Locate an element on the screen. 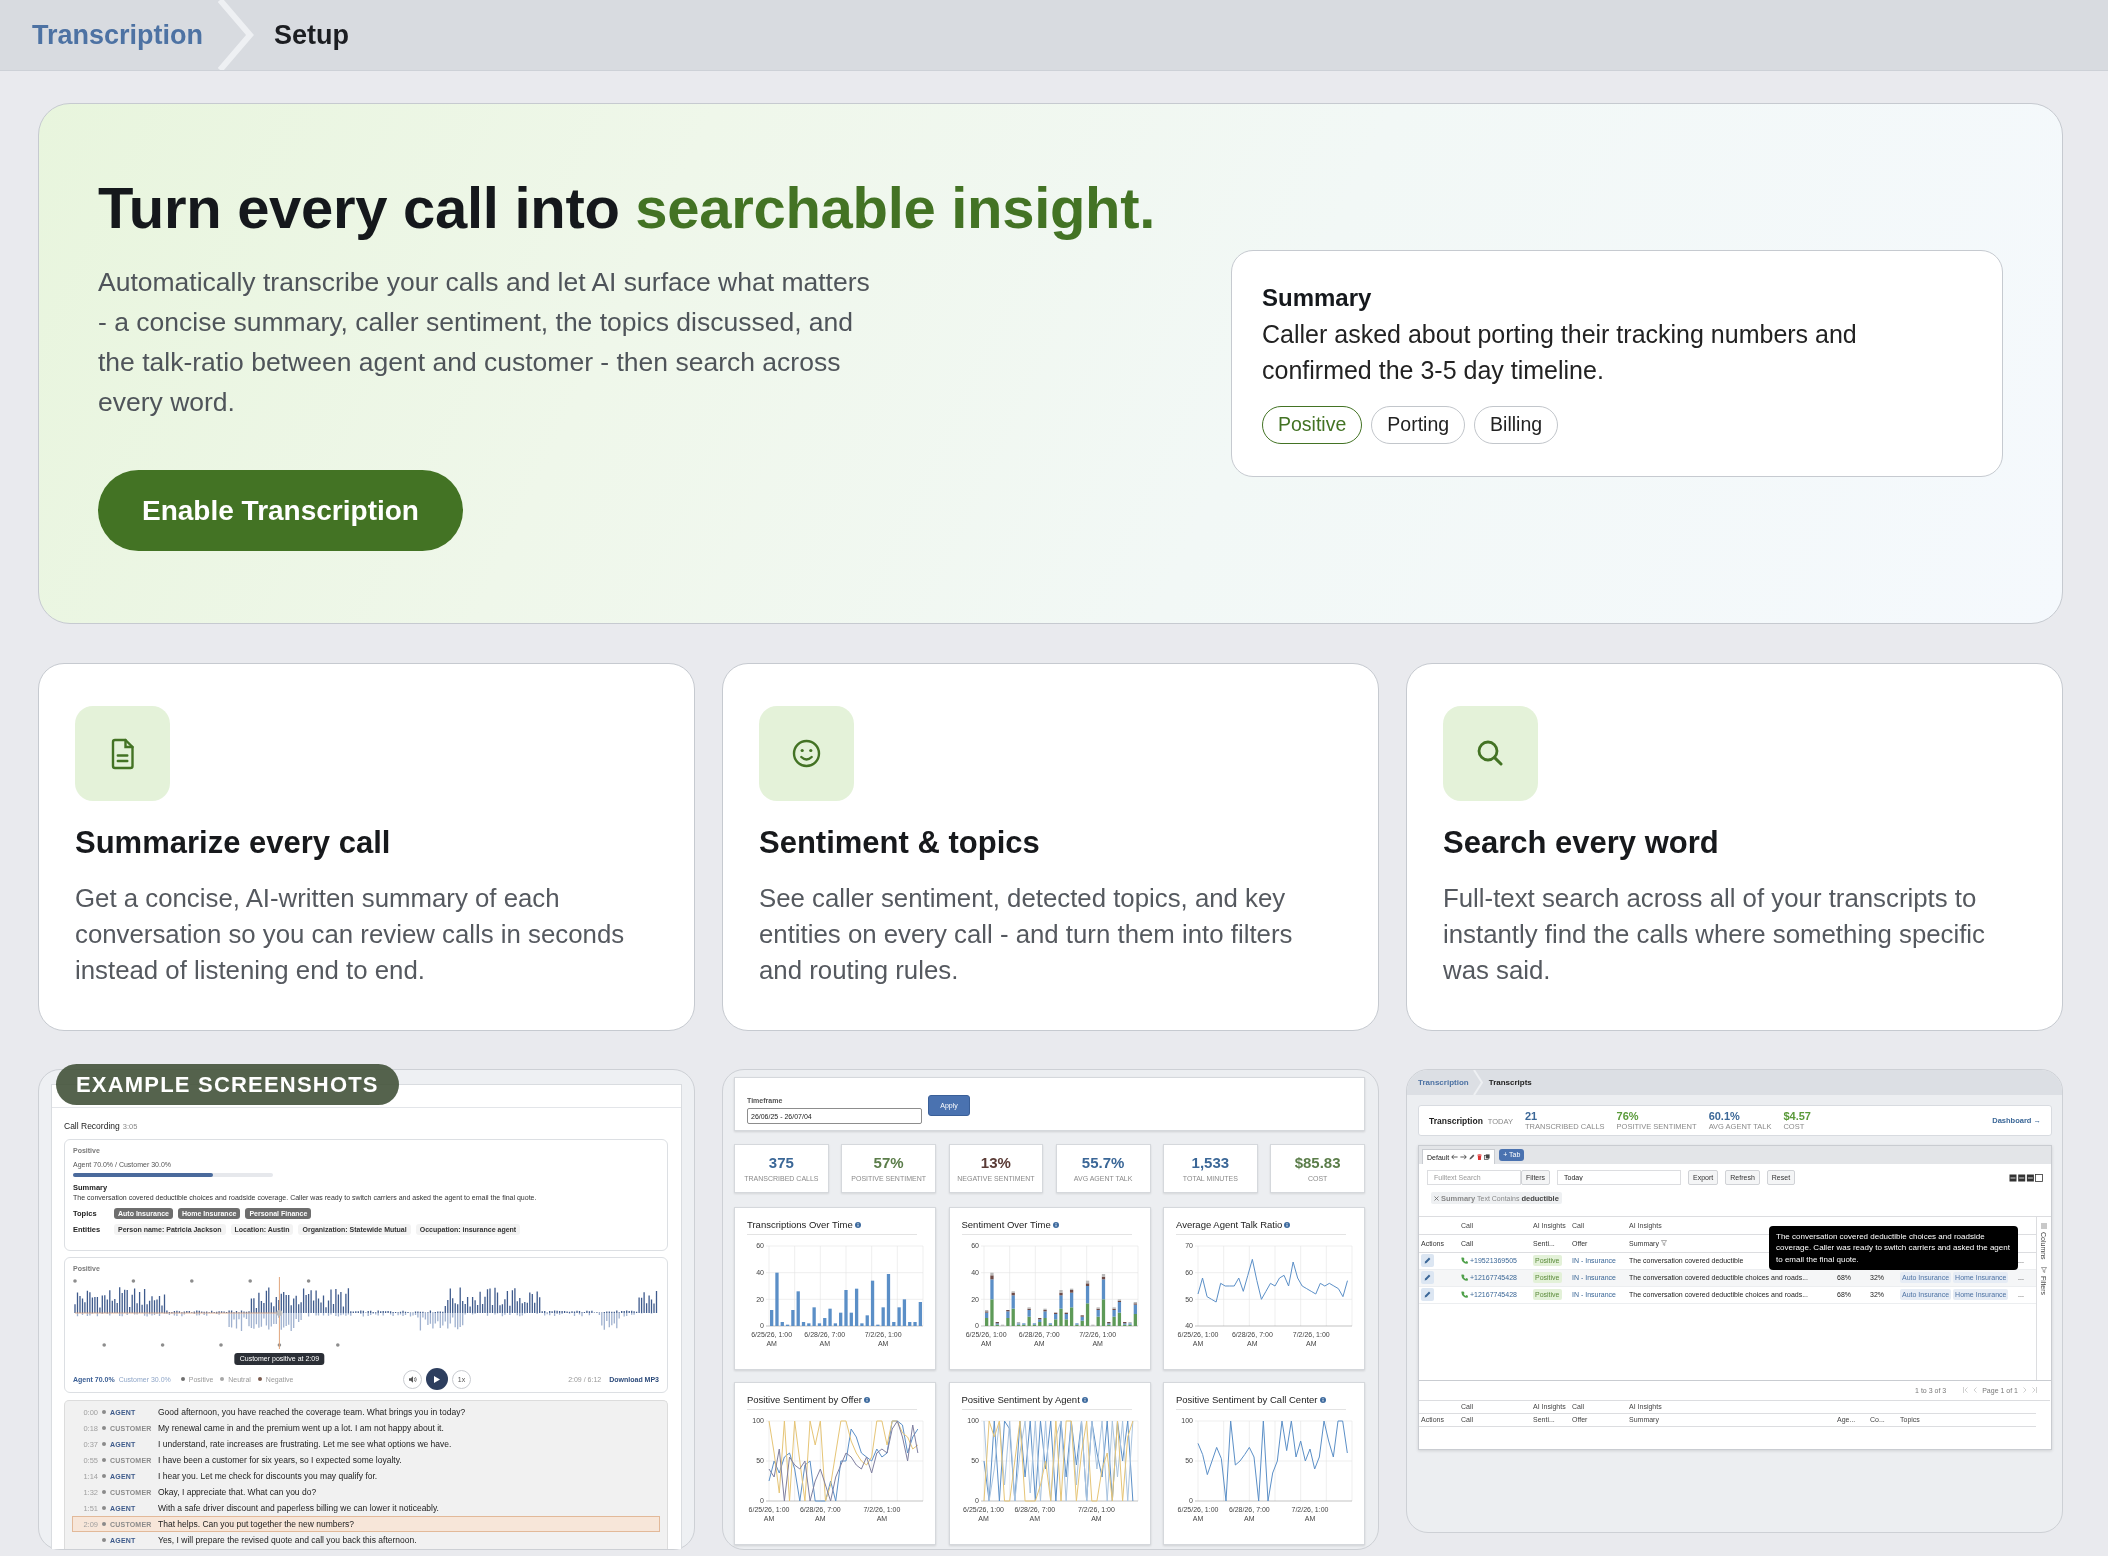  chart-title: Sentiment Over Time is located at coordinates (1006, 1224).